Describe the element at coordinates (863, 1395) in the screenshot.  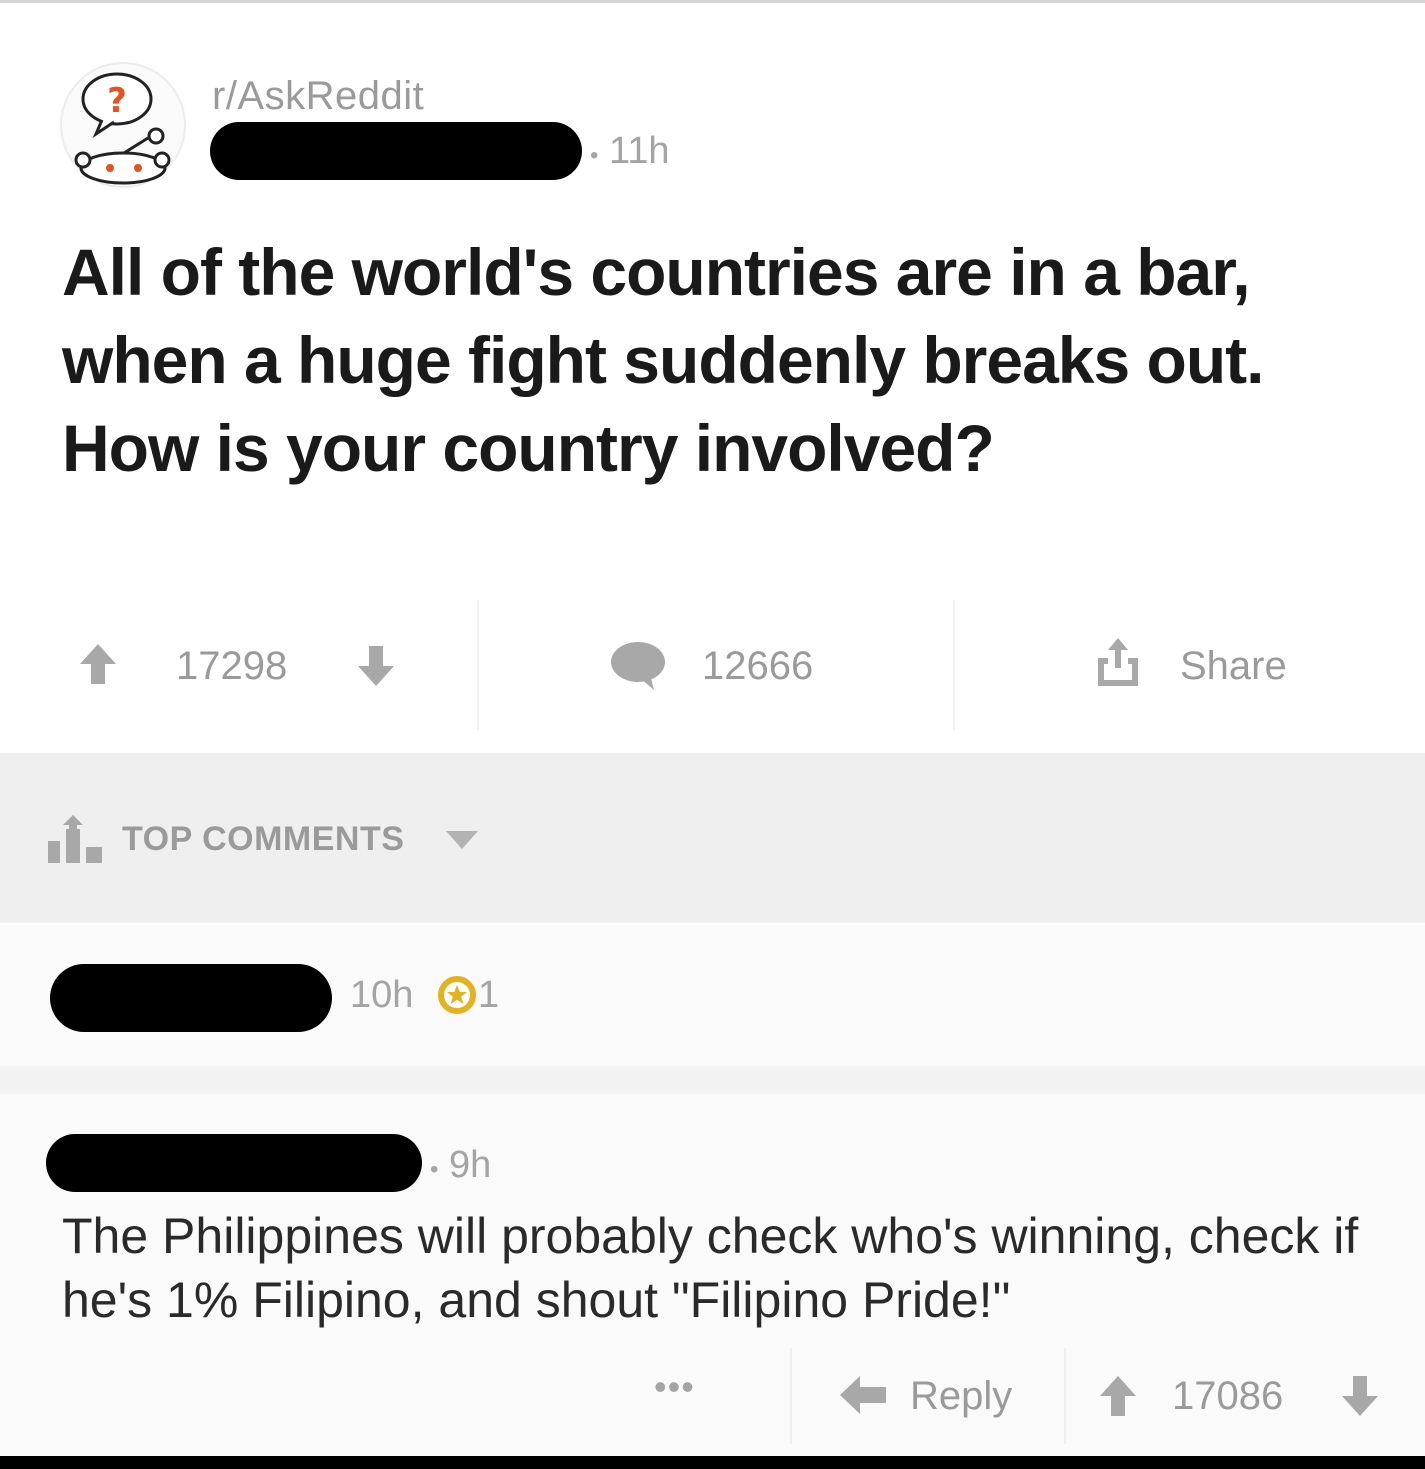
I see `reply-arrow-icon` at that location.